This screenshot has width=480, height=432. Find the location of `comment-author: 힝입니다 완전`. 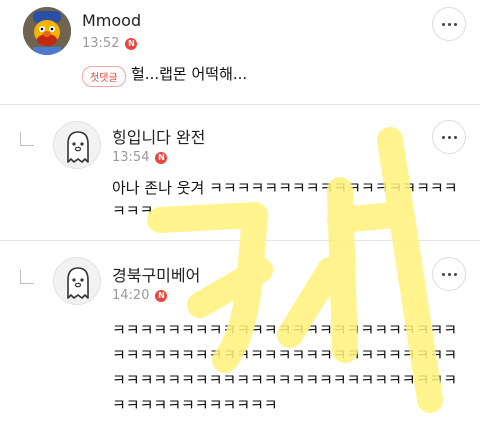

comment-author: 힝입니다 완전 is located at coordinates (158, 136).